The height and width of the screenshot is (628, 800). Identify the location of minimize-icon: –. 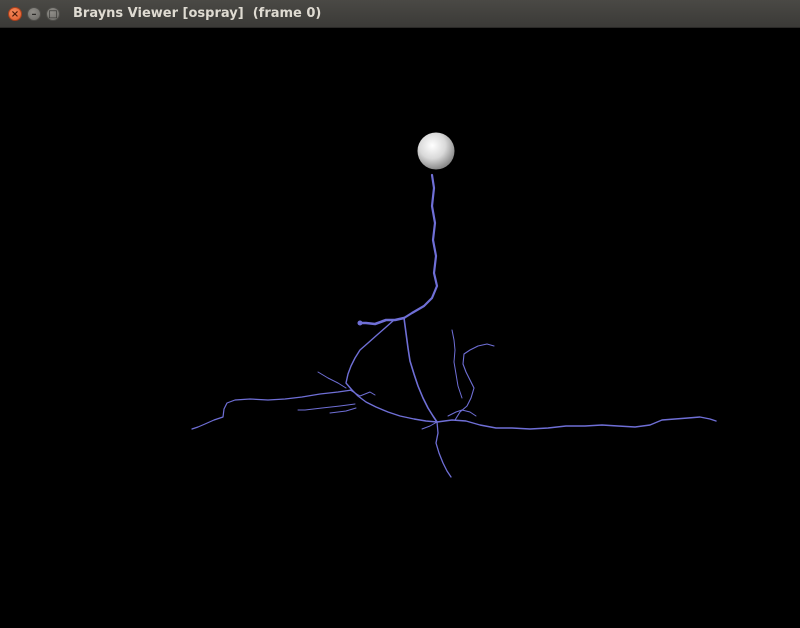
(34, 14).